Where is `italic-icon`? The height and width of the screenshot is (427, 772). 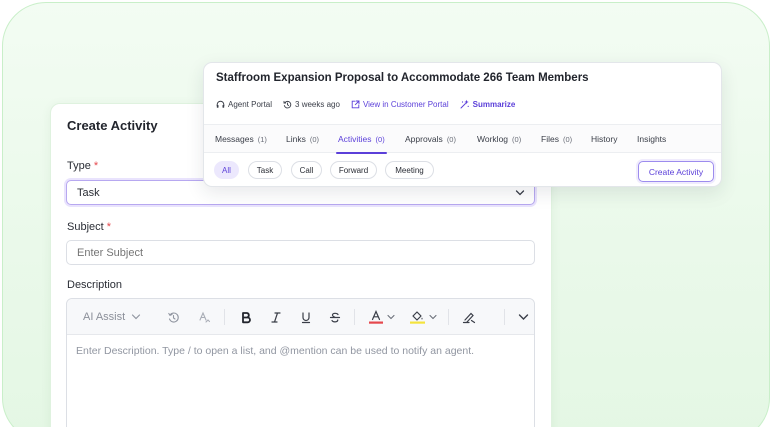 italic-icon is located at coordinates (276, 317).